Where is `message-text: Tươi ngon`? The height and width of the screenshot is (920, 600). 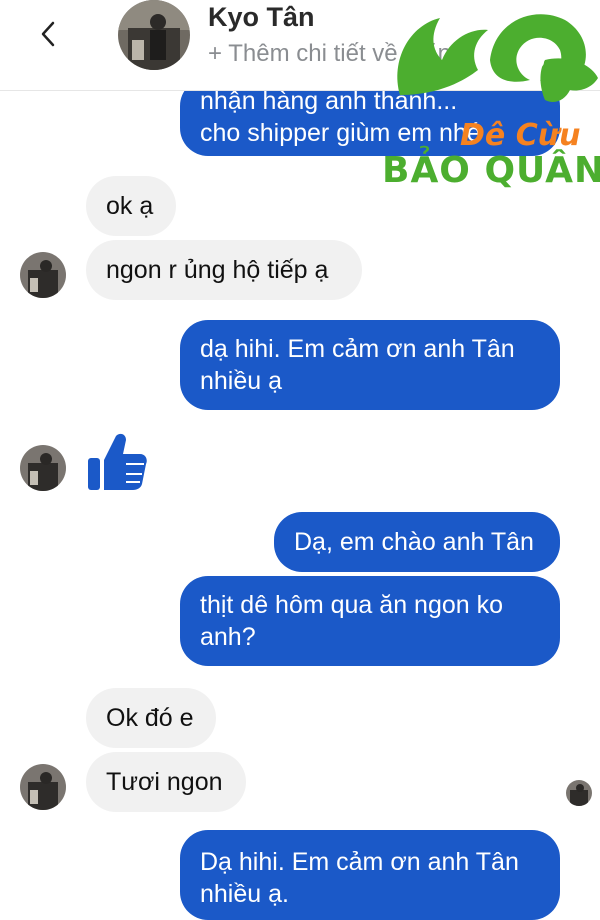 message-text: Tươi ngon is located at coordinates (164, 782).